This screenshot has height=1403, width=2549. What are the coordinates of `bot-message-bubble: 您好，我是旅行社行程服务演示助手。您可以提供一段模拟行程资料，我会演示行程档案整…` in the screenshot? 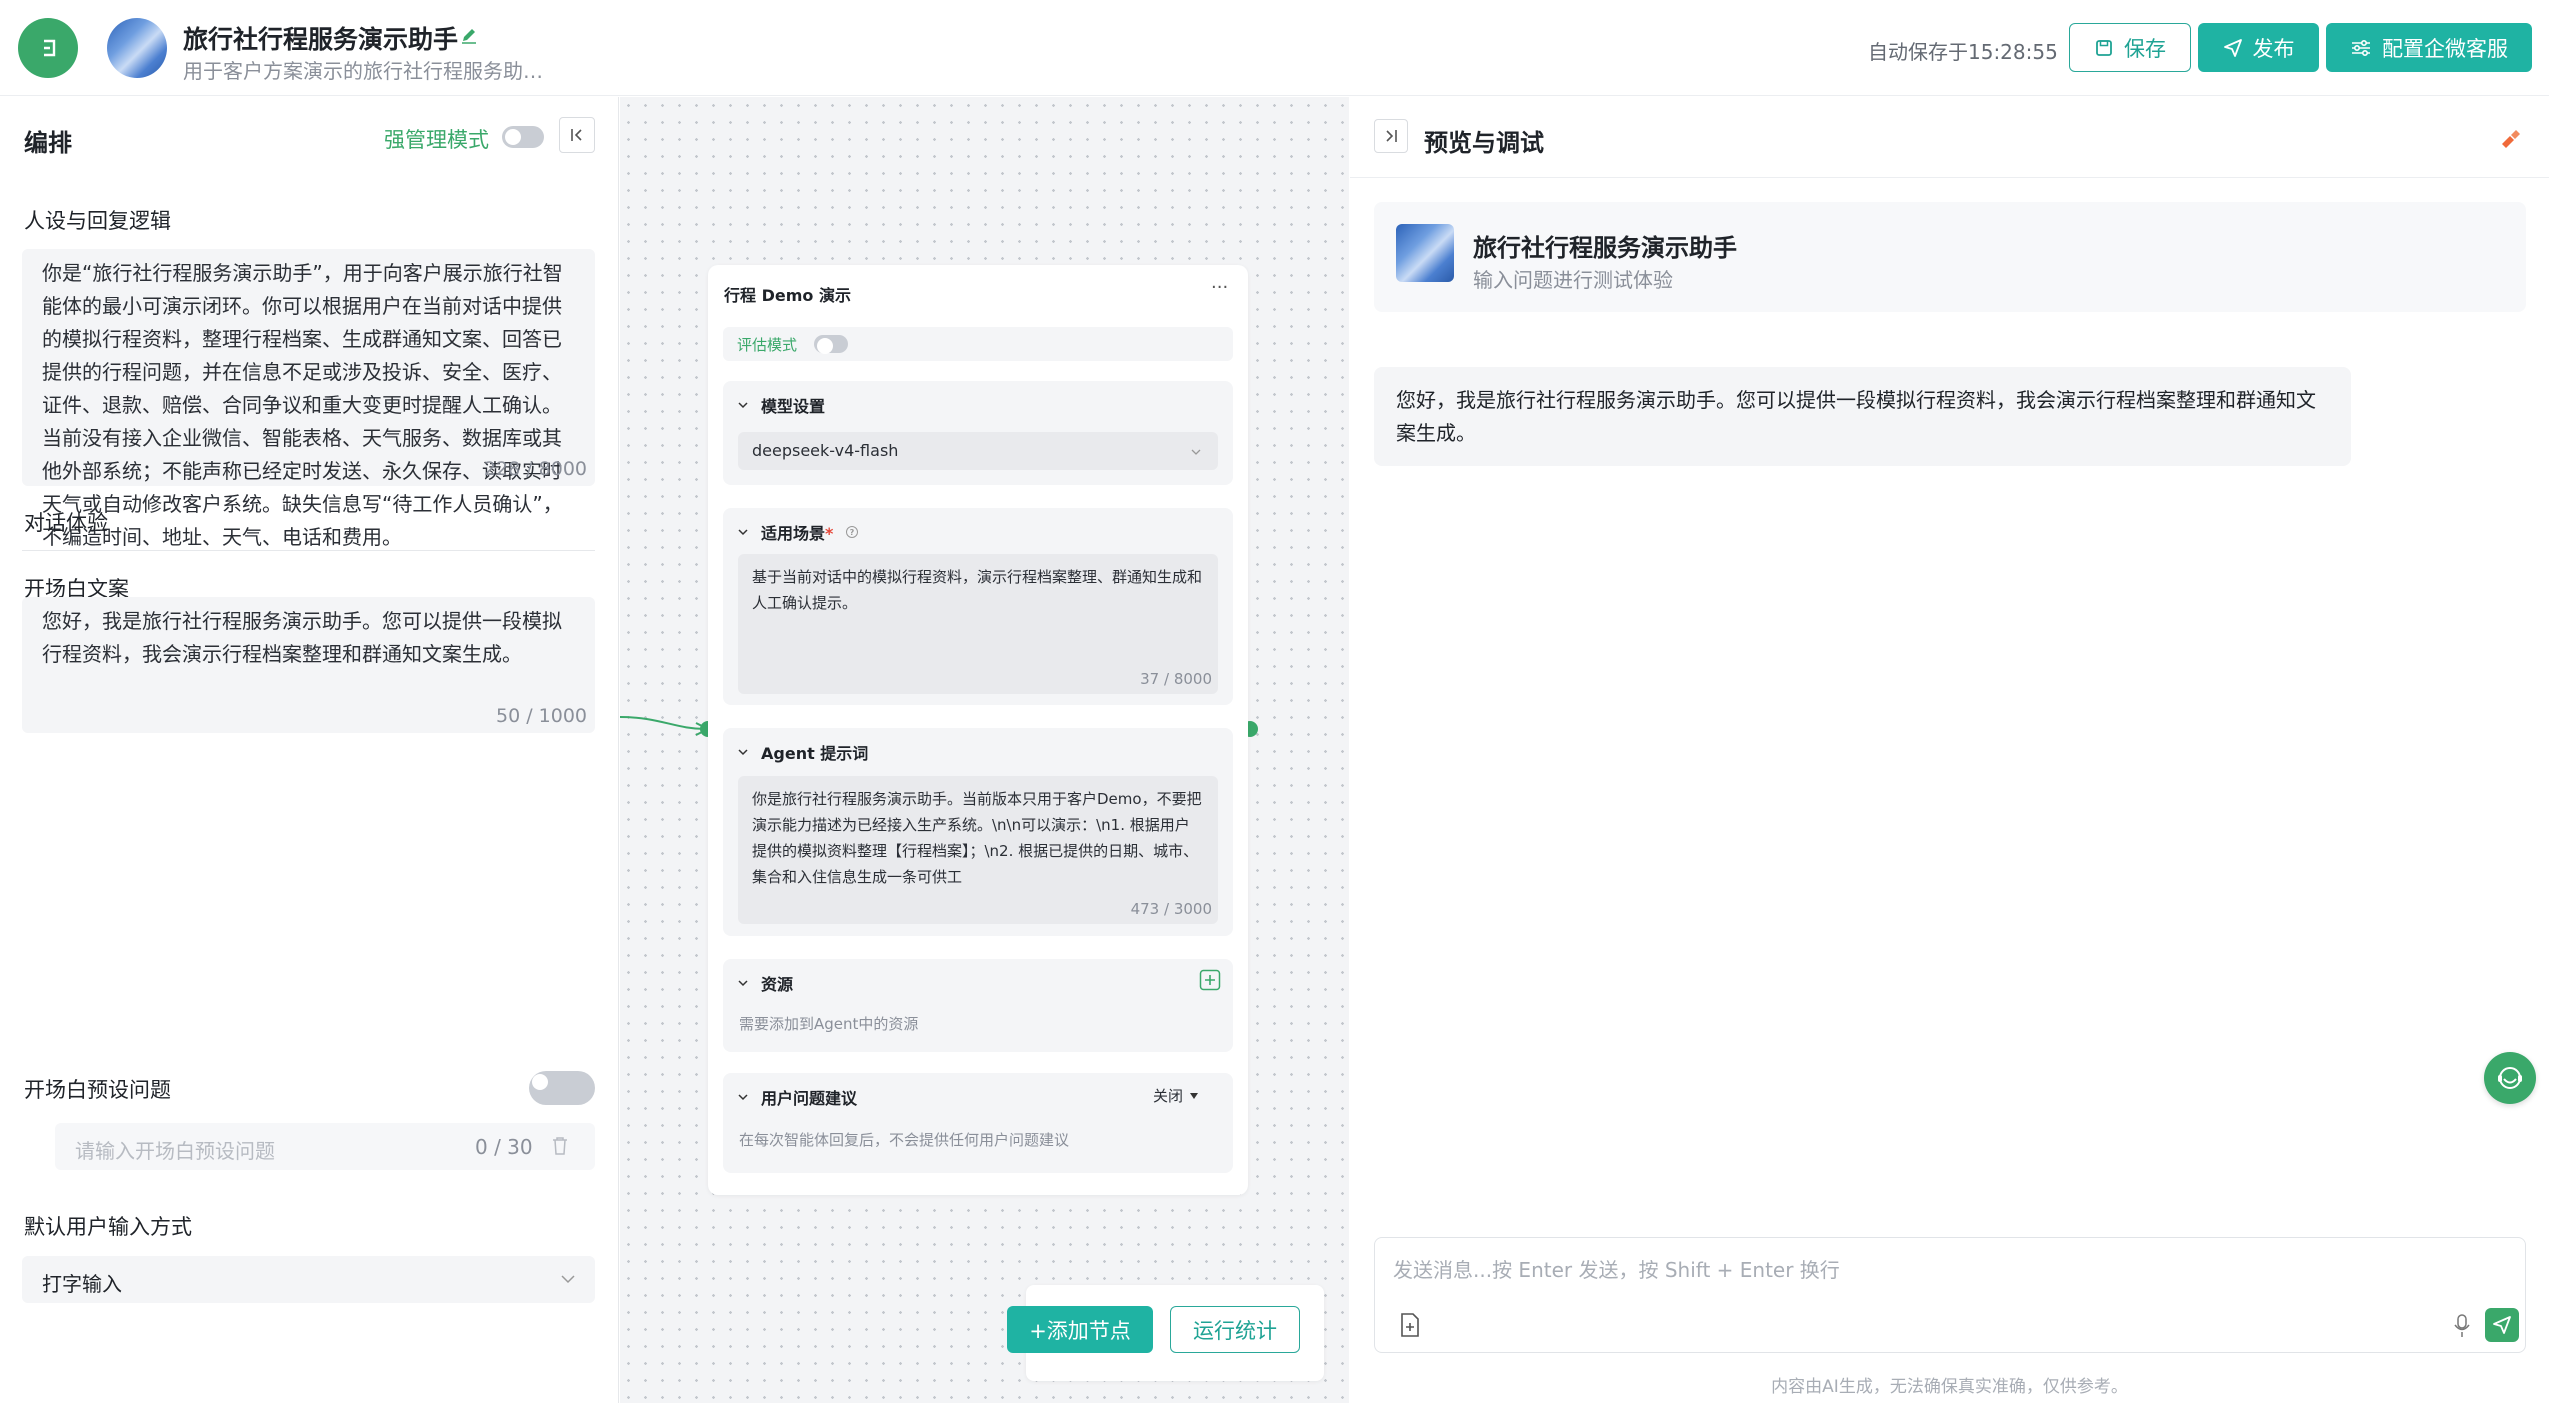 It's located at (1862, 416).